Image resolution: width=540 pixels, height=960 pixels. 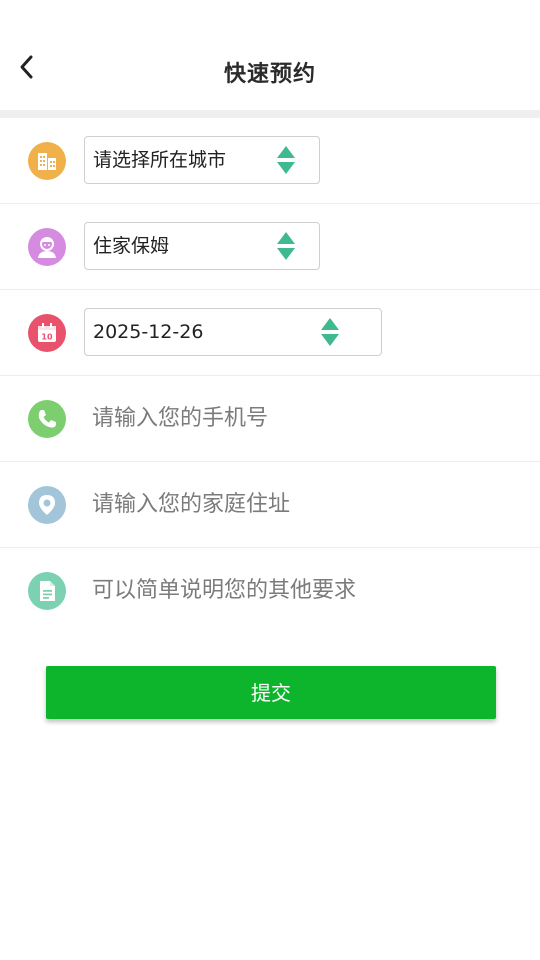 I want to click on calendar-icon: 10, so click(x=47, y=332).